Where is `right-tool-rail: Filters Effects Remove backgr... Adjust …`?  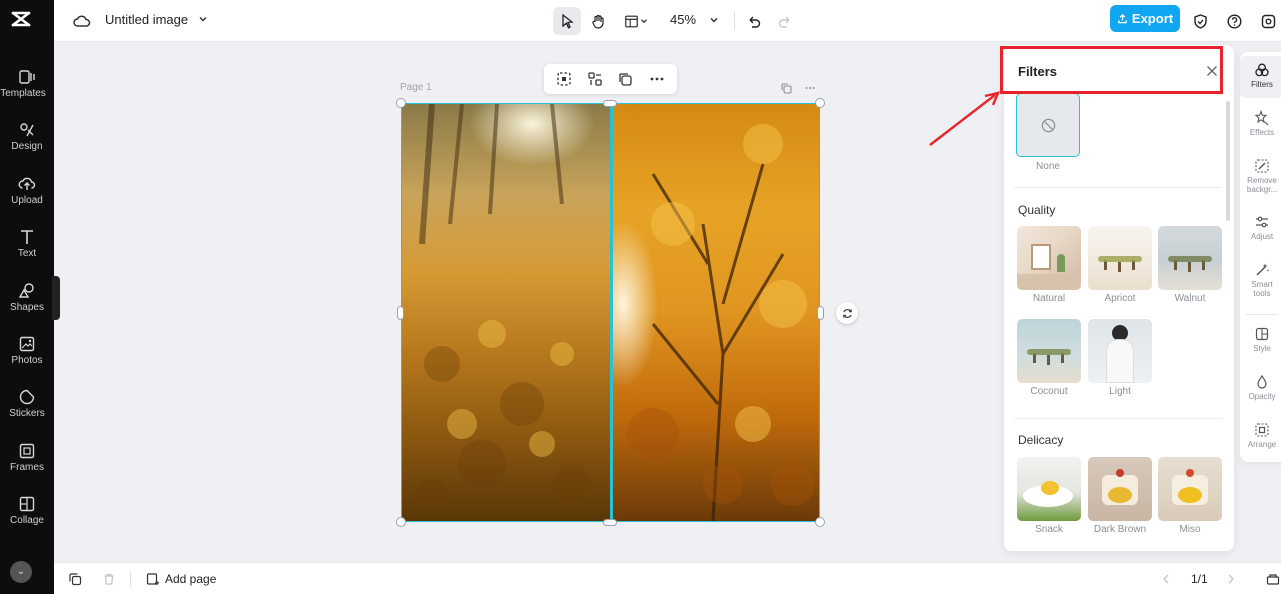 right-tool-rail: Filters Effects Remove backgr... Adjust … is located at coordinates (1260, 257).